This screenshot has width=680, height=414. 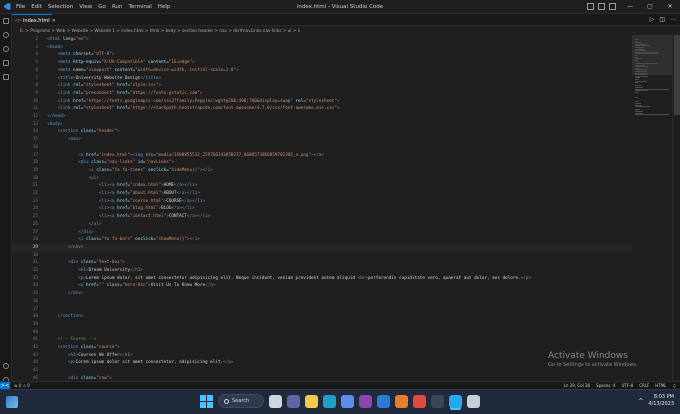 What do you see at coordinates (54, 21) in the screenshot?
I see `close-tab-icon: ×` at bounding box center [54, 21].